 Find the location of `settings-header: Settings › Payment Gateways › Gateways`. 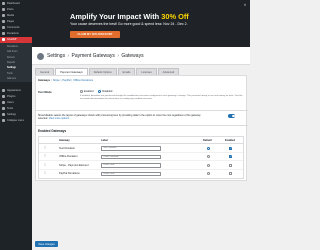

settings-header: Settings › Payment Gateways › Gateways is located at coordinates (141, 56).